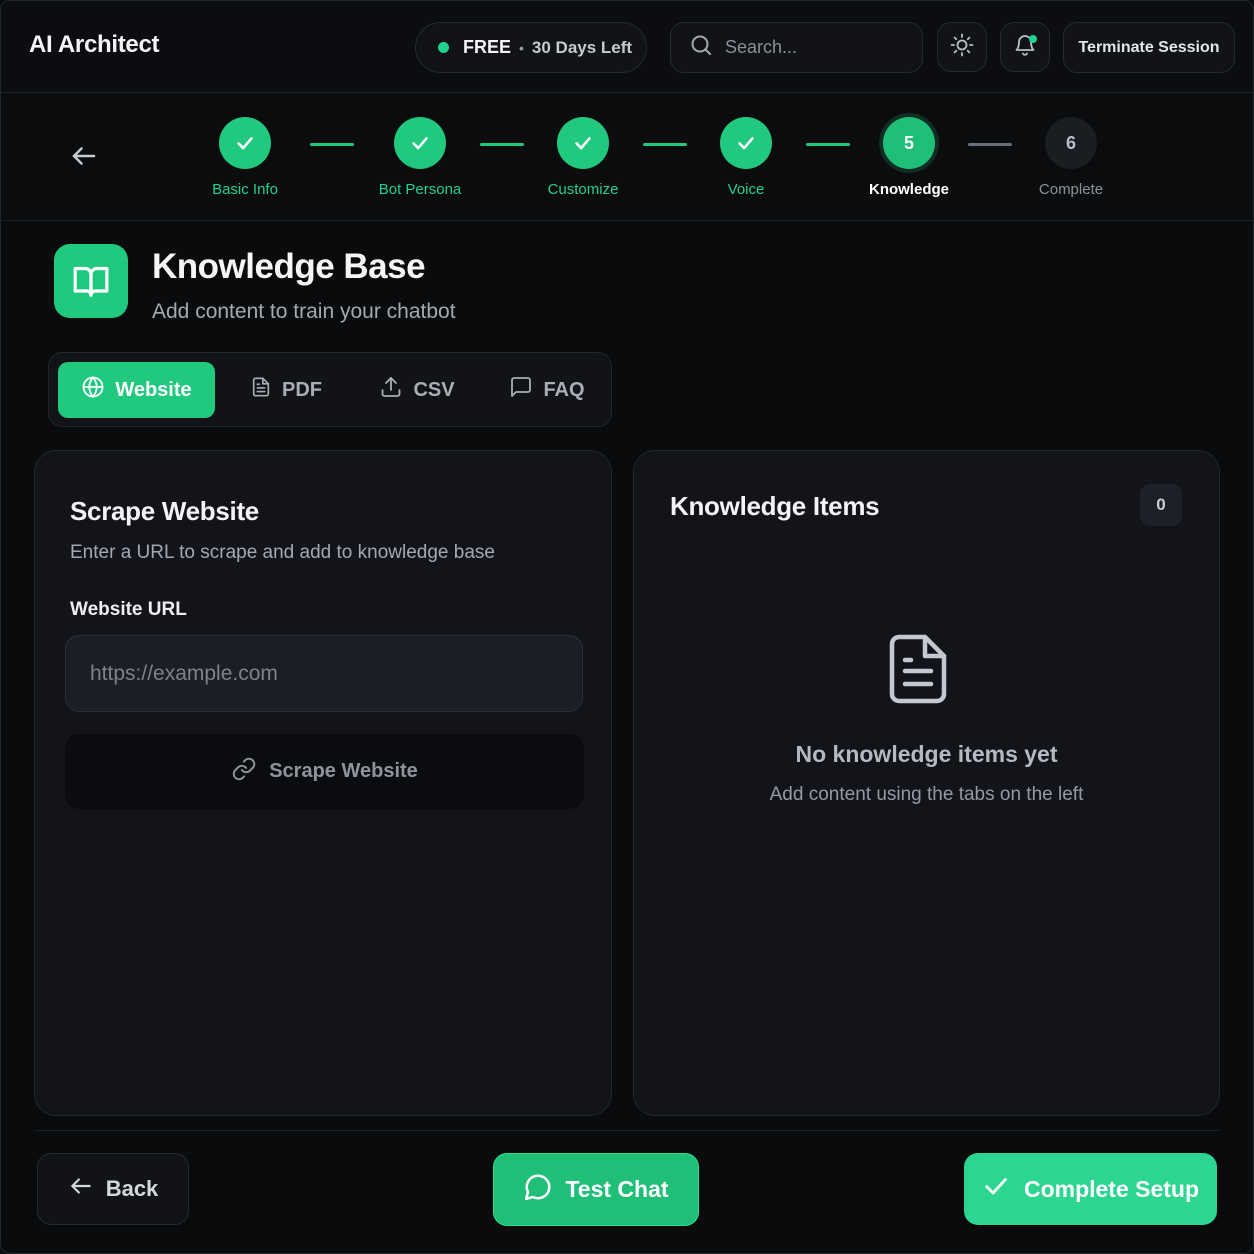  I want to click on complete-setup-button: Complete Setup, so click(1090, 1189).